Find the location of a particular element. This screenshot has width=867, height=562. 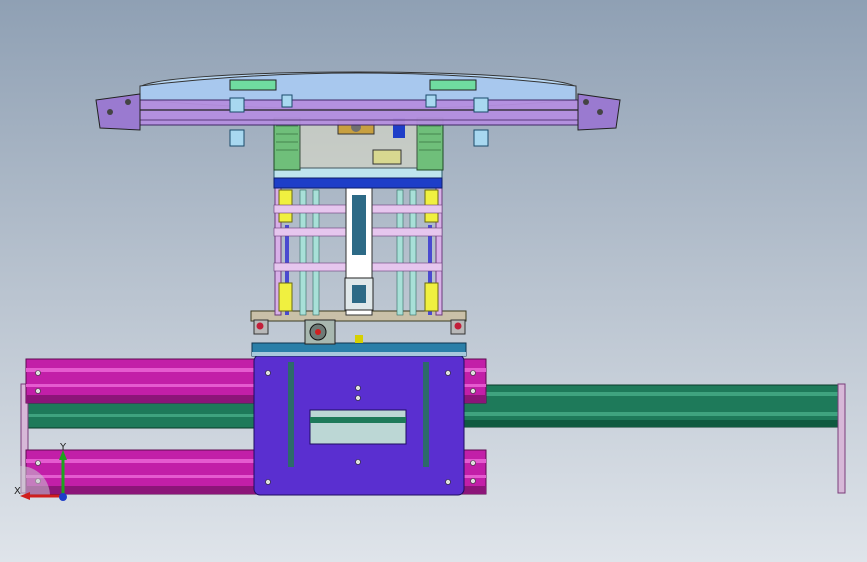

z-axis-dot is located at coordinates (63, 497).